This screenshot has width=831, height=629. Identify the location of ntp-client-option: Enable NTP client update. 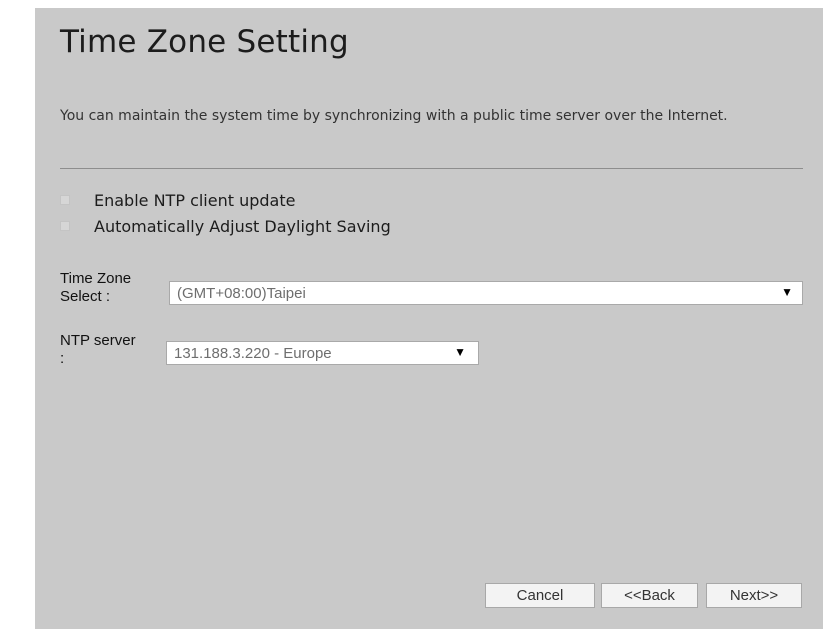
(177, 200).